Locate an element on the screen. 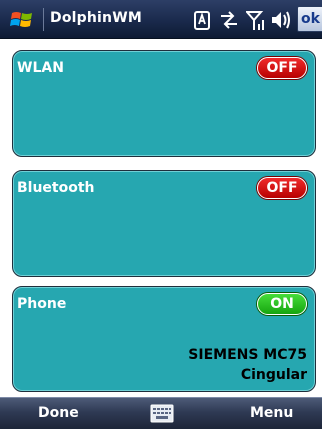  softkey-bar: Done Menu is located at coordinates (161, 413).